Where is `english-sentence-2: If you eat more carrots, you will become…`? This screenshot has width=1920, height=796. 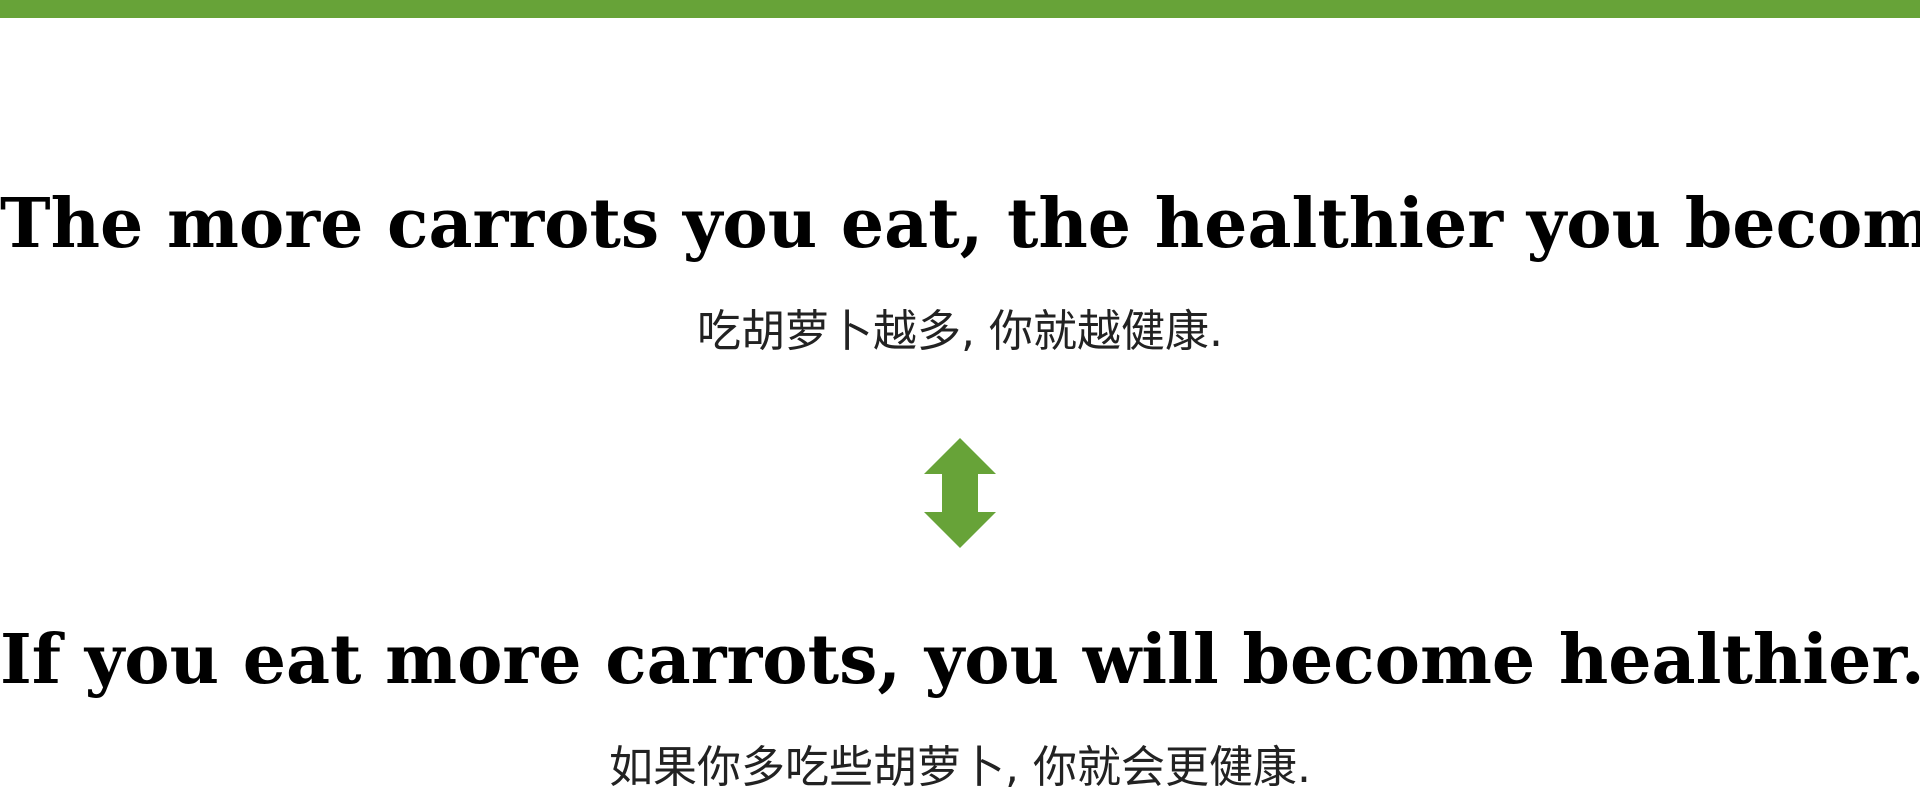
english-sentence-2: If you eat more carrots, you will become… is located at coordinates (960, 660).